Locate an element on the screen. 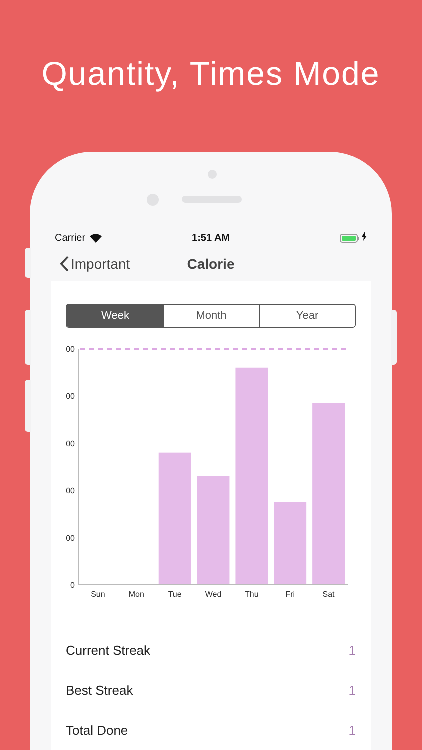  y-tick-label: 0 is located at coordinates (72, 585).